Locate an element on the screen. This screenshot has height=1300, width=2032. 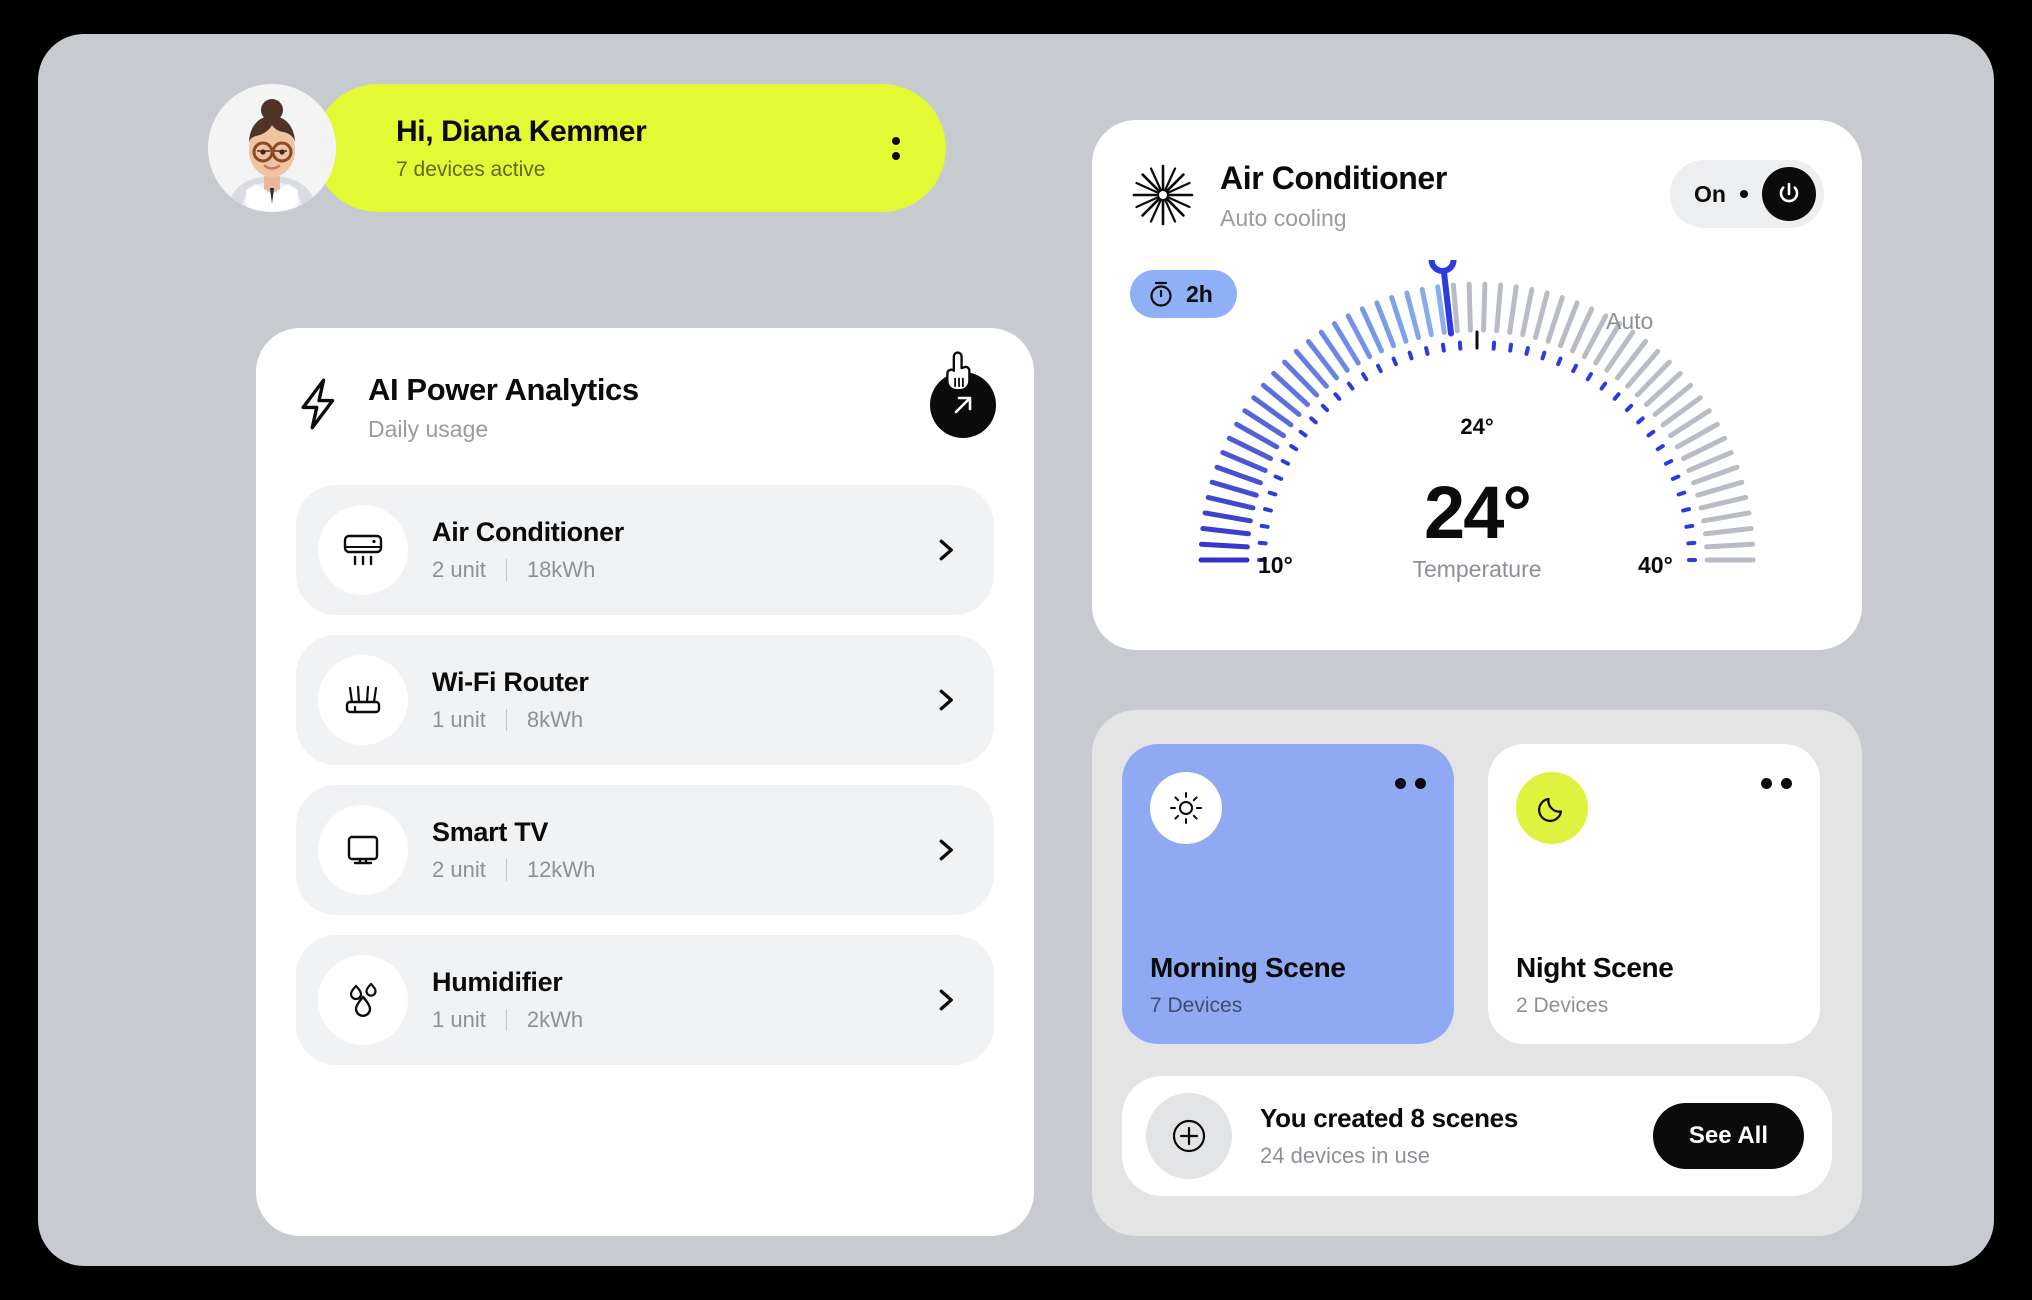
analytics-expand-button is located at coordinates (963, 405).